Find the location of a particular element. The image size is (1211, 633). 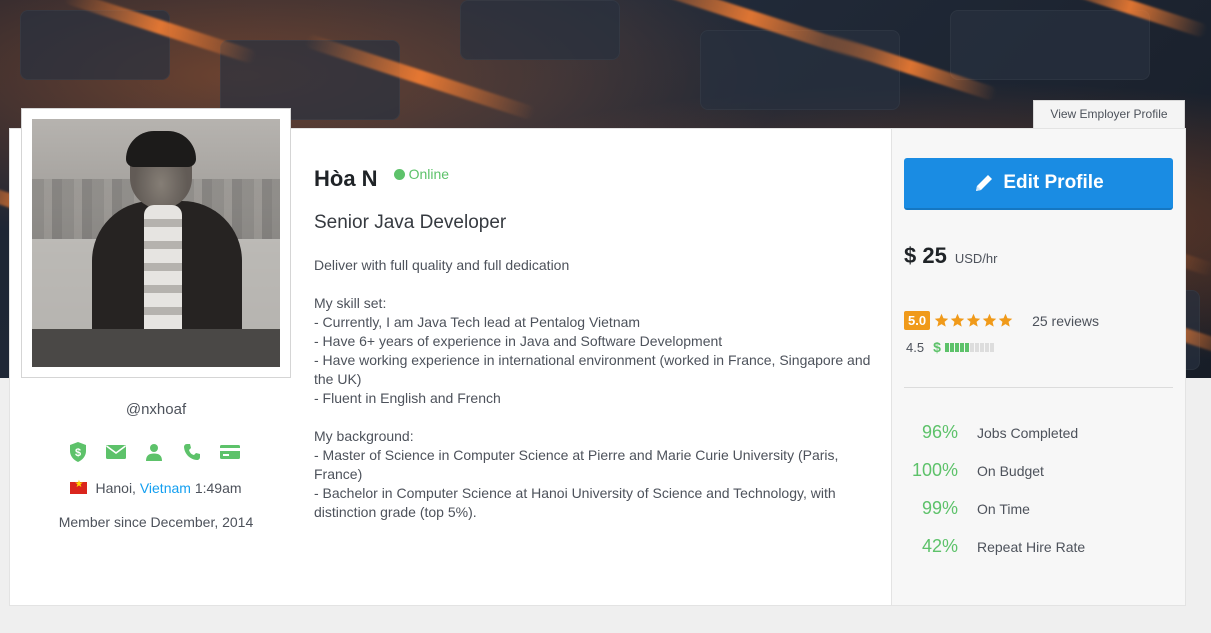

stat-label: On Budget is located at coordinates (1010, 470).